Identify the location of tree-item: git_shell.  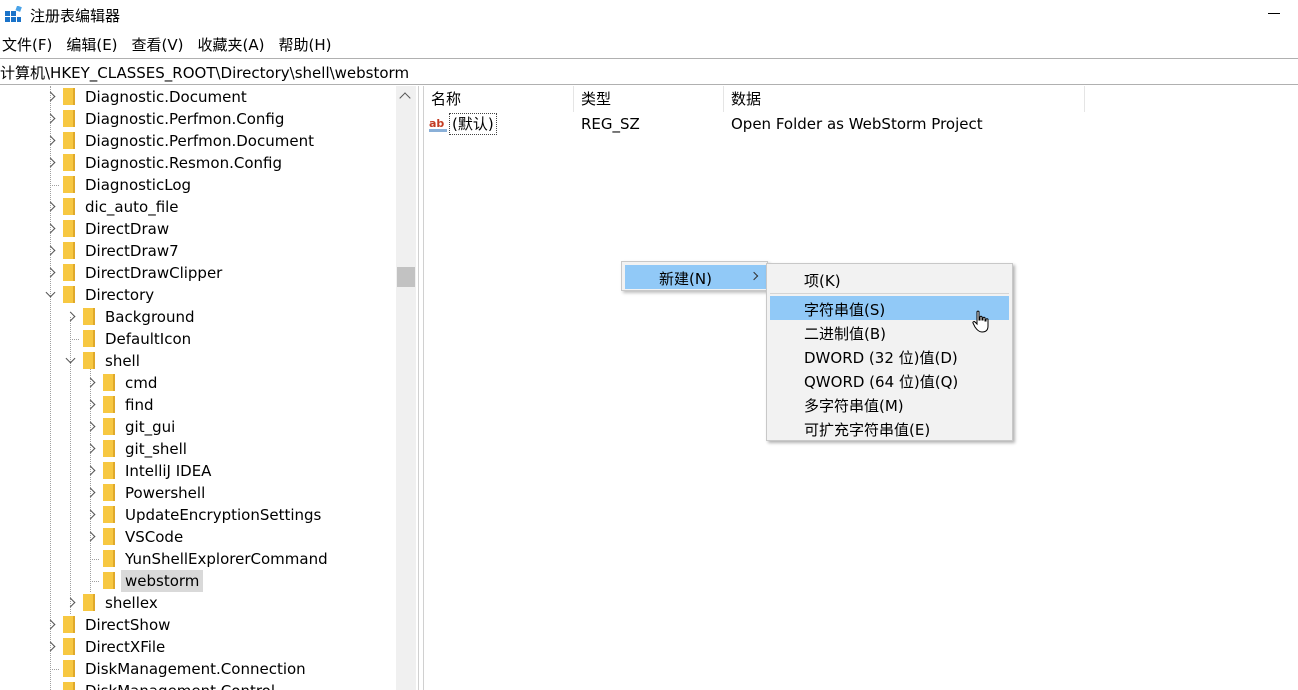
(198, 449).